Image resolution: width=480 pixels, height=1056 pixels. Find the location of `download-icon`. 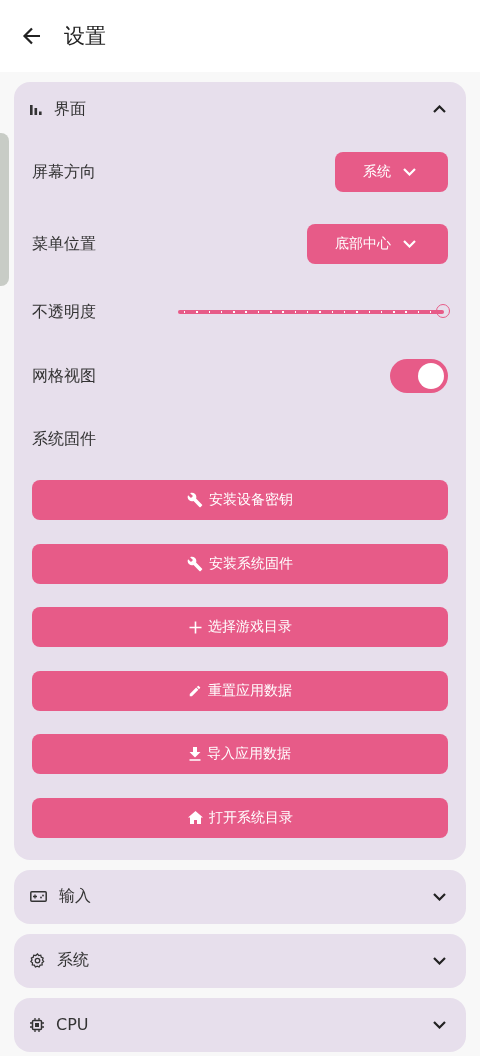

download-icon is located at coordinates (195, 754).